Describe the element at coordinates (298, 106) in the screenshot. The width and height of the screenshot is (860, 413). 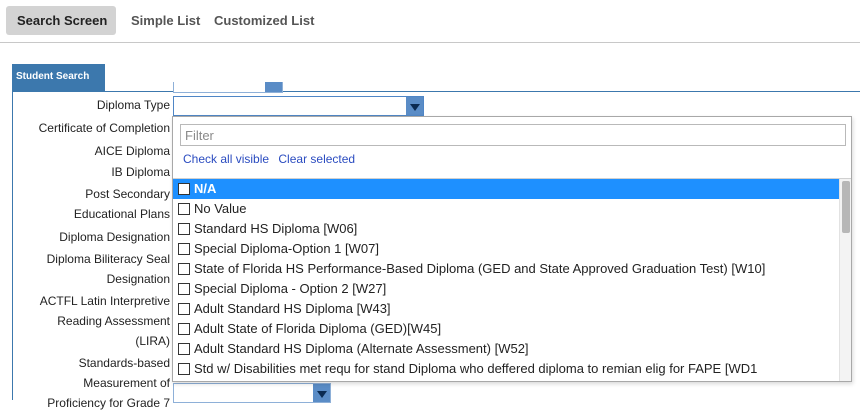
I see `diploma-type-select` at that location.